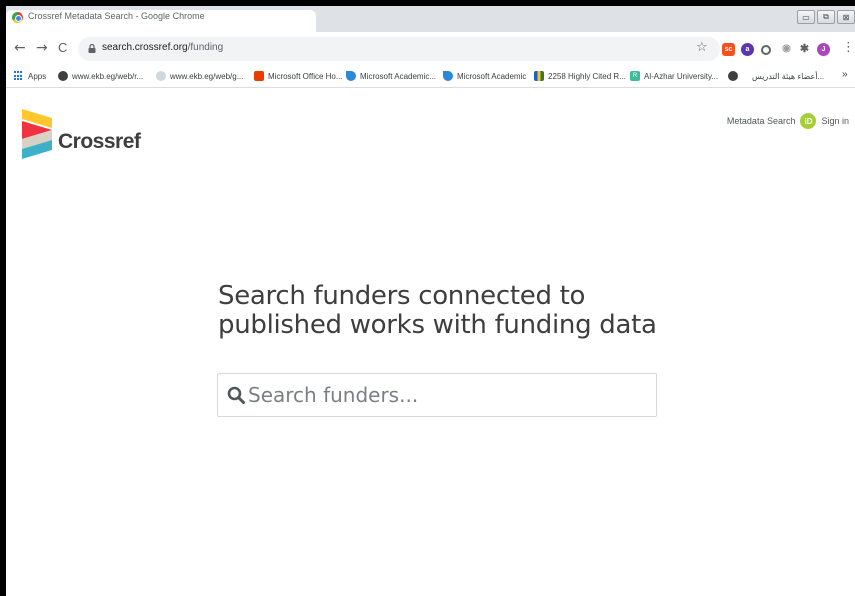 The image size is (855, 596). Describe the element at coordinates (19, 76) in the screenshot. I see `apps-grid-icon` at that location.